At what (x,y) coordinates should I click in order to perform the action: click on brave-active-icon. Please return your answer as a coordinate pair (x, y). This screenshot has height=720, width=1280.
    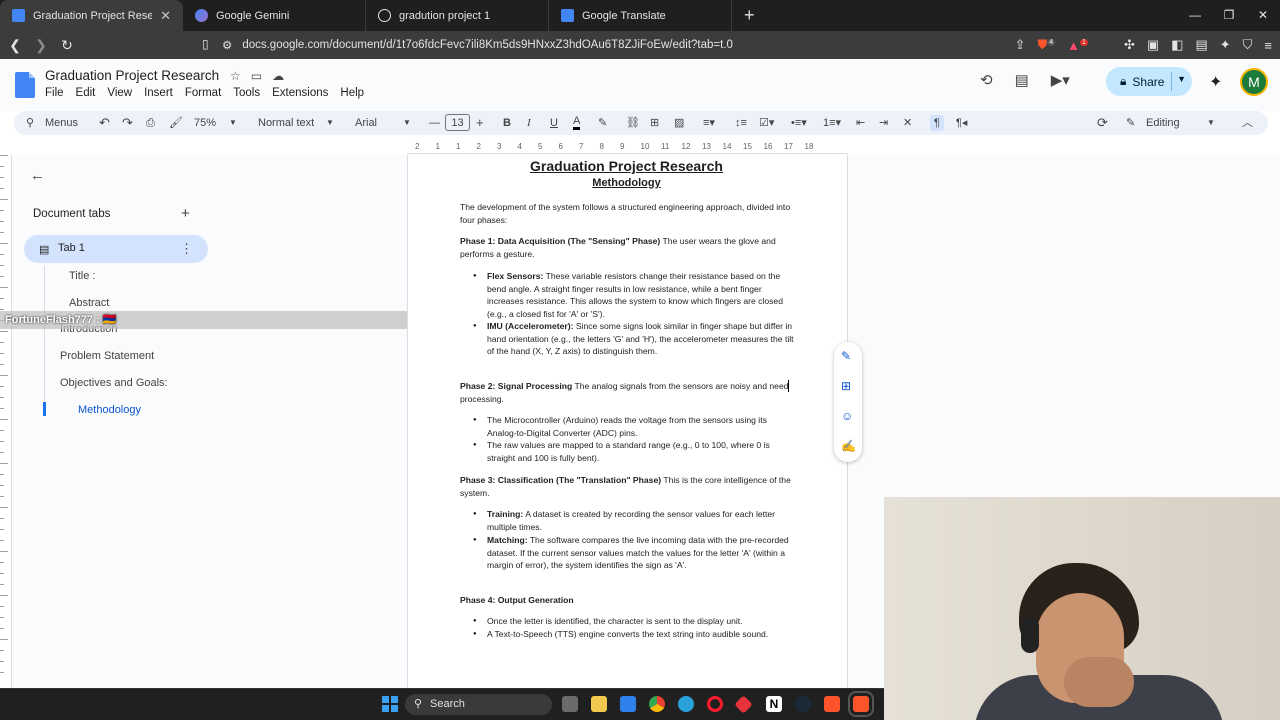
    Looking at the image, I should click on (861, 704).